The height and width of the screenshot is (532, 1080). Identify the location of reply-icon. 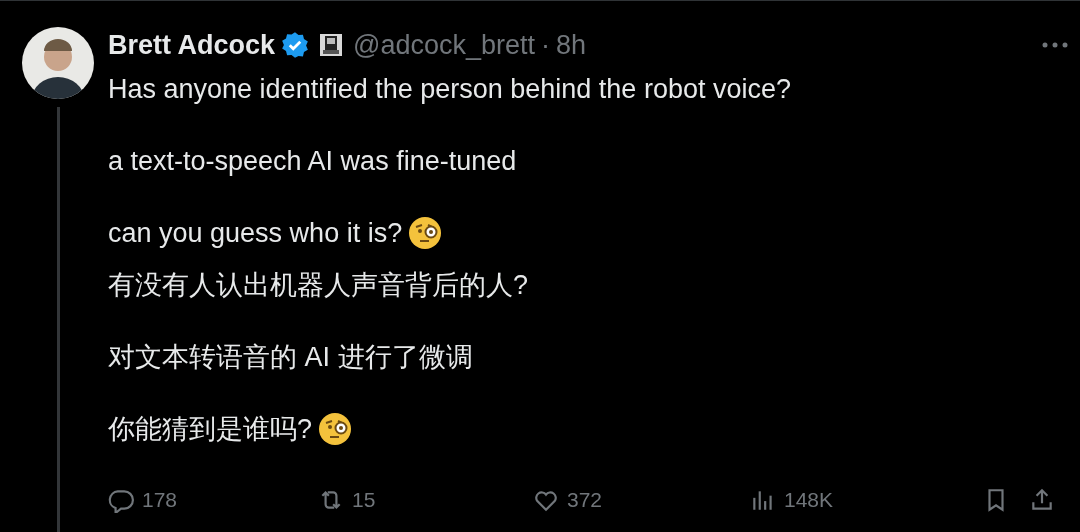
(121, 500).